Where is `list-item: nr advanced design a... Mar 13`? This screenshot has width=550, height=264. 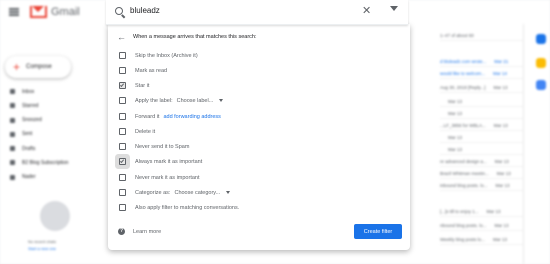 list-item: nr advanced design a... Mar 13 is located at coordinates (482, 161).